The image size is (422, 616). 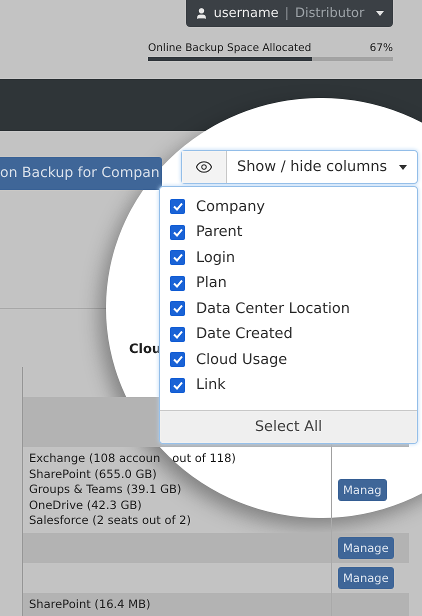 I want to click on column-option: Company, so click(x=293, y=207).